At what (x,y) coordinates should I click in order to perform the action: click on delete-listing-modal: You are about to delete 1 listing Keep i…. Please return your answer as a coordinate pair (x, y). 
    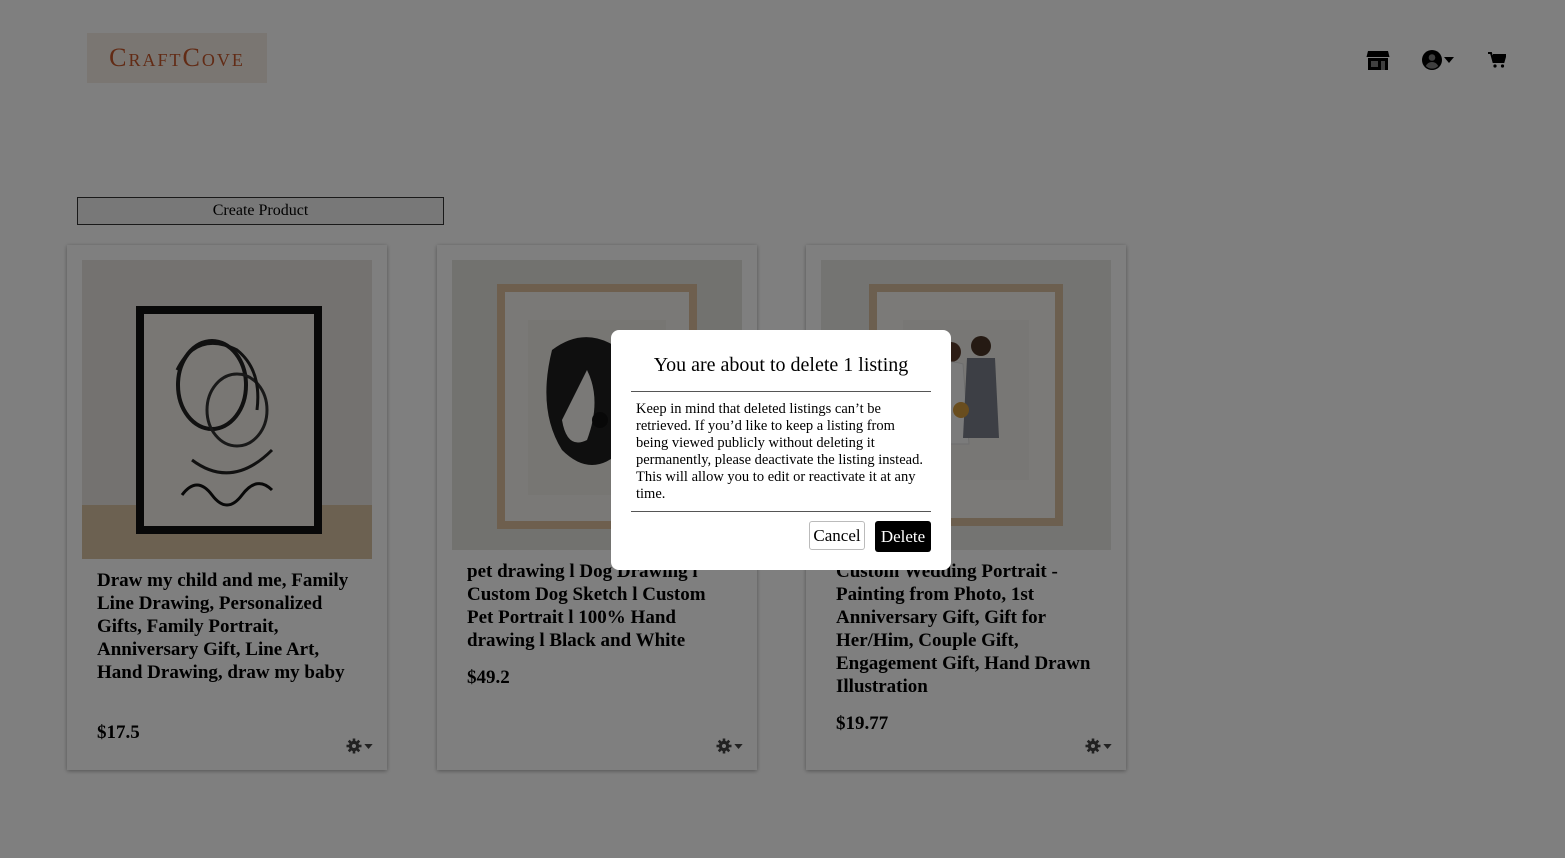
    Looking at the image, I should click on (781, 450).